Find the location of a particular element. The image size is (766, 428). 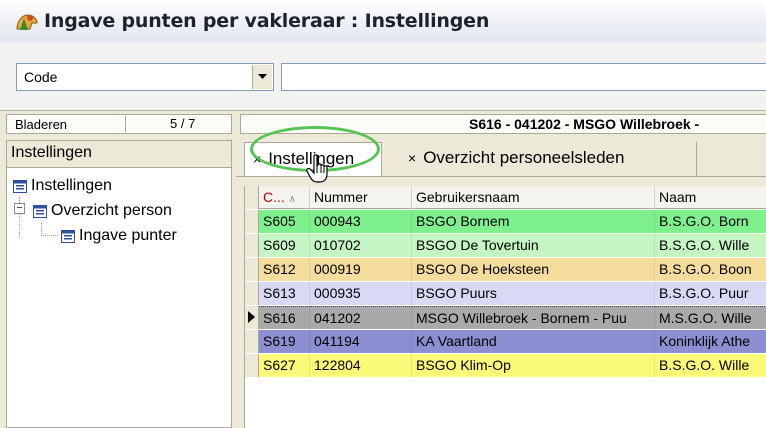

chevron-down-icon is located at coordinates (262, 76).